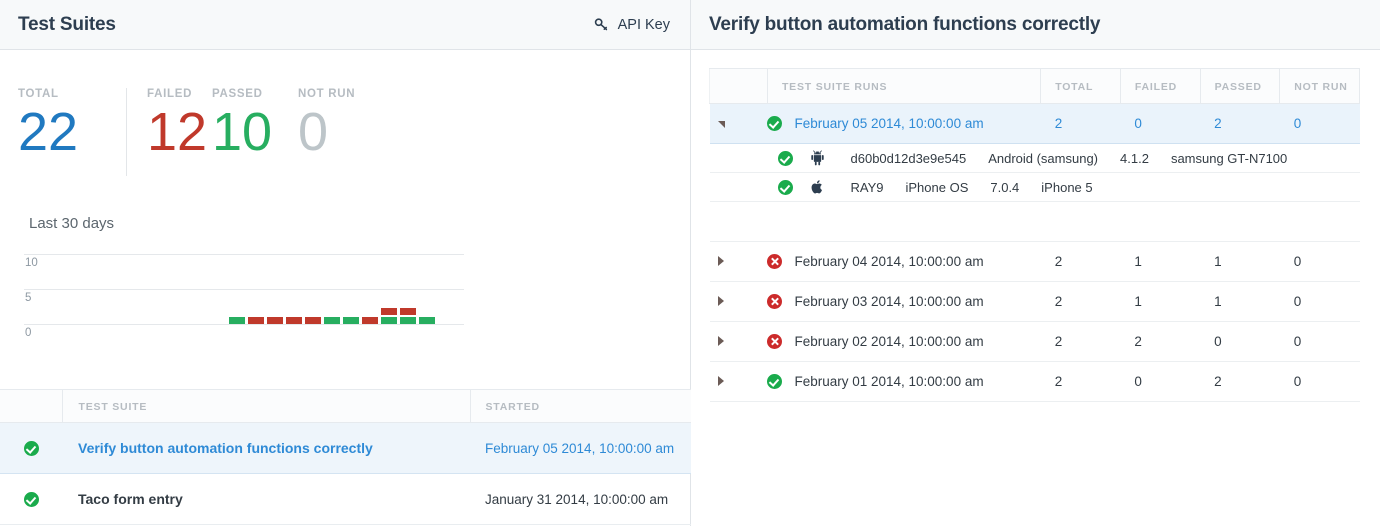 Image resolution: width=1380 pixels, height=526 pixels. I want to click on run-name-cell: February 05 2014, 10:00:00 am, so click(904, 123).